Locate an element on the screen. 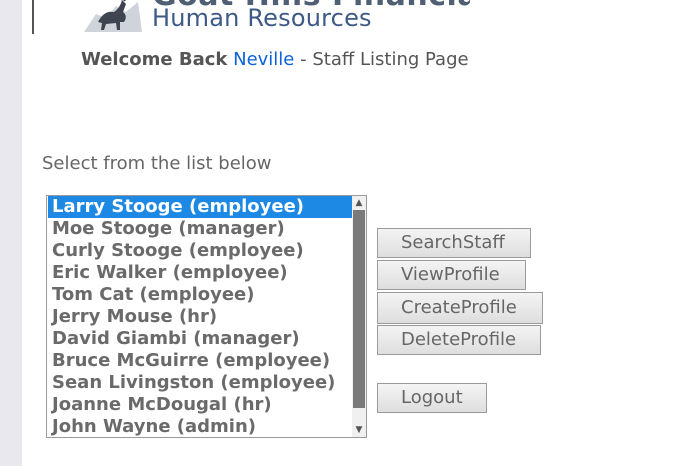 This screenshot has height=466, width=681. delete-profile-button: DeleteProfile is located at coordinates (459, 340).